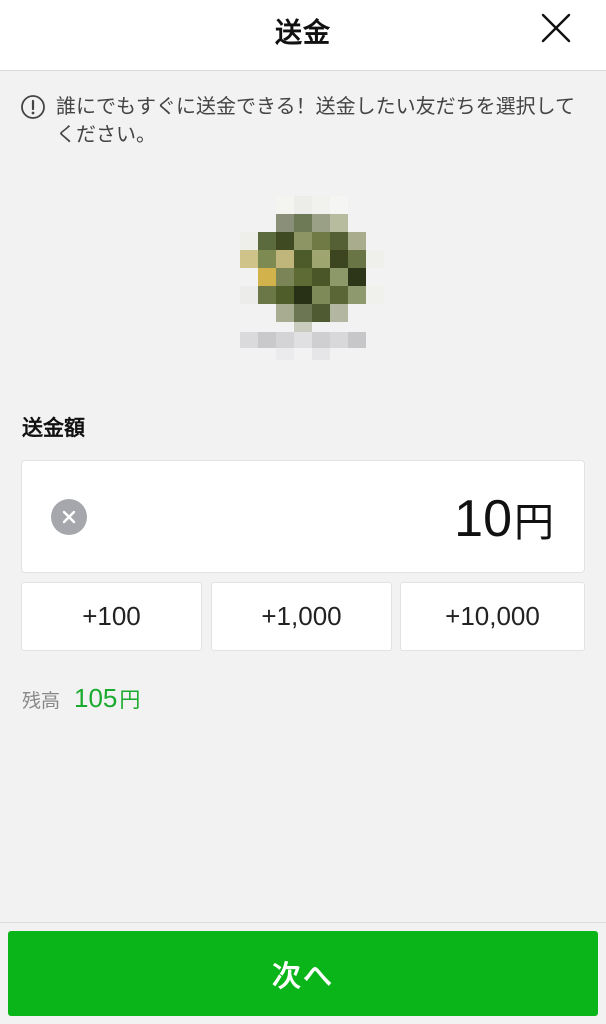  I want to click on amount-currency: 円, so click(534, 523).